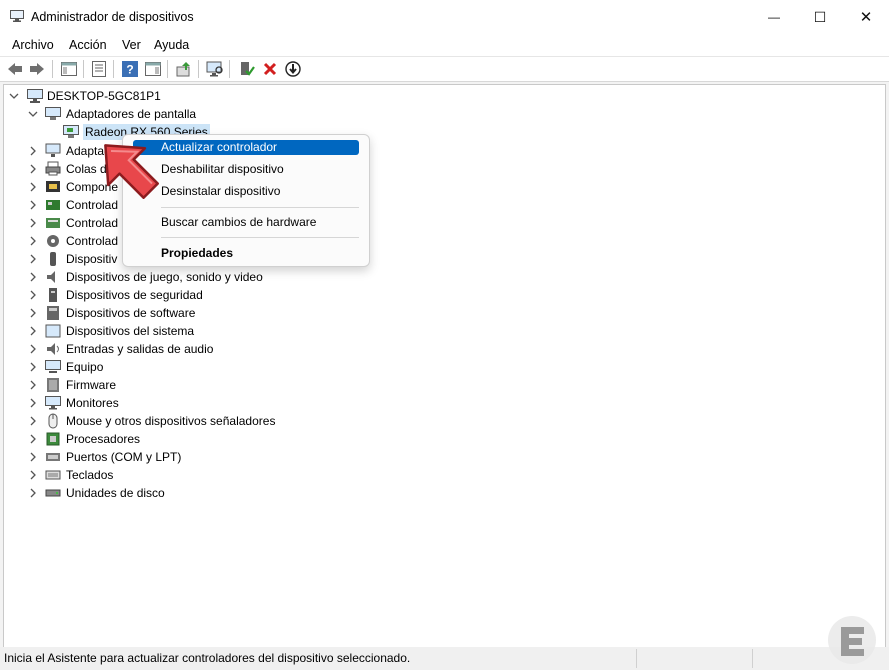  What do you see at coordinates (53, 475) in the screenshot?
I see `keyboard-icon` at bounding box center [53, 475].